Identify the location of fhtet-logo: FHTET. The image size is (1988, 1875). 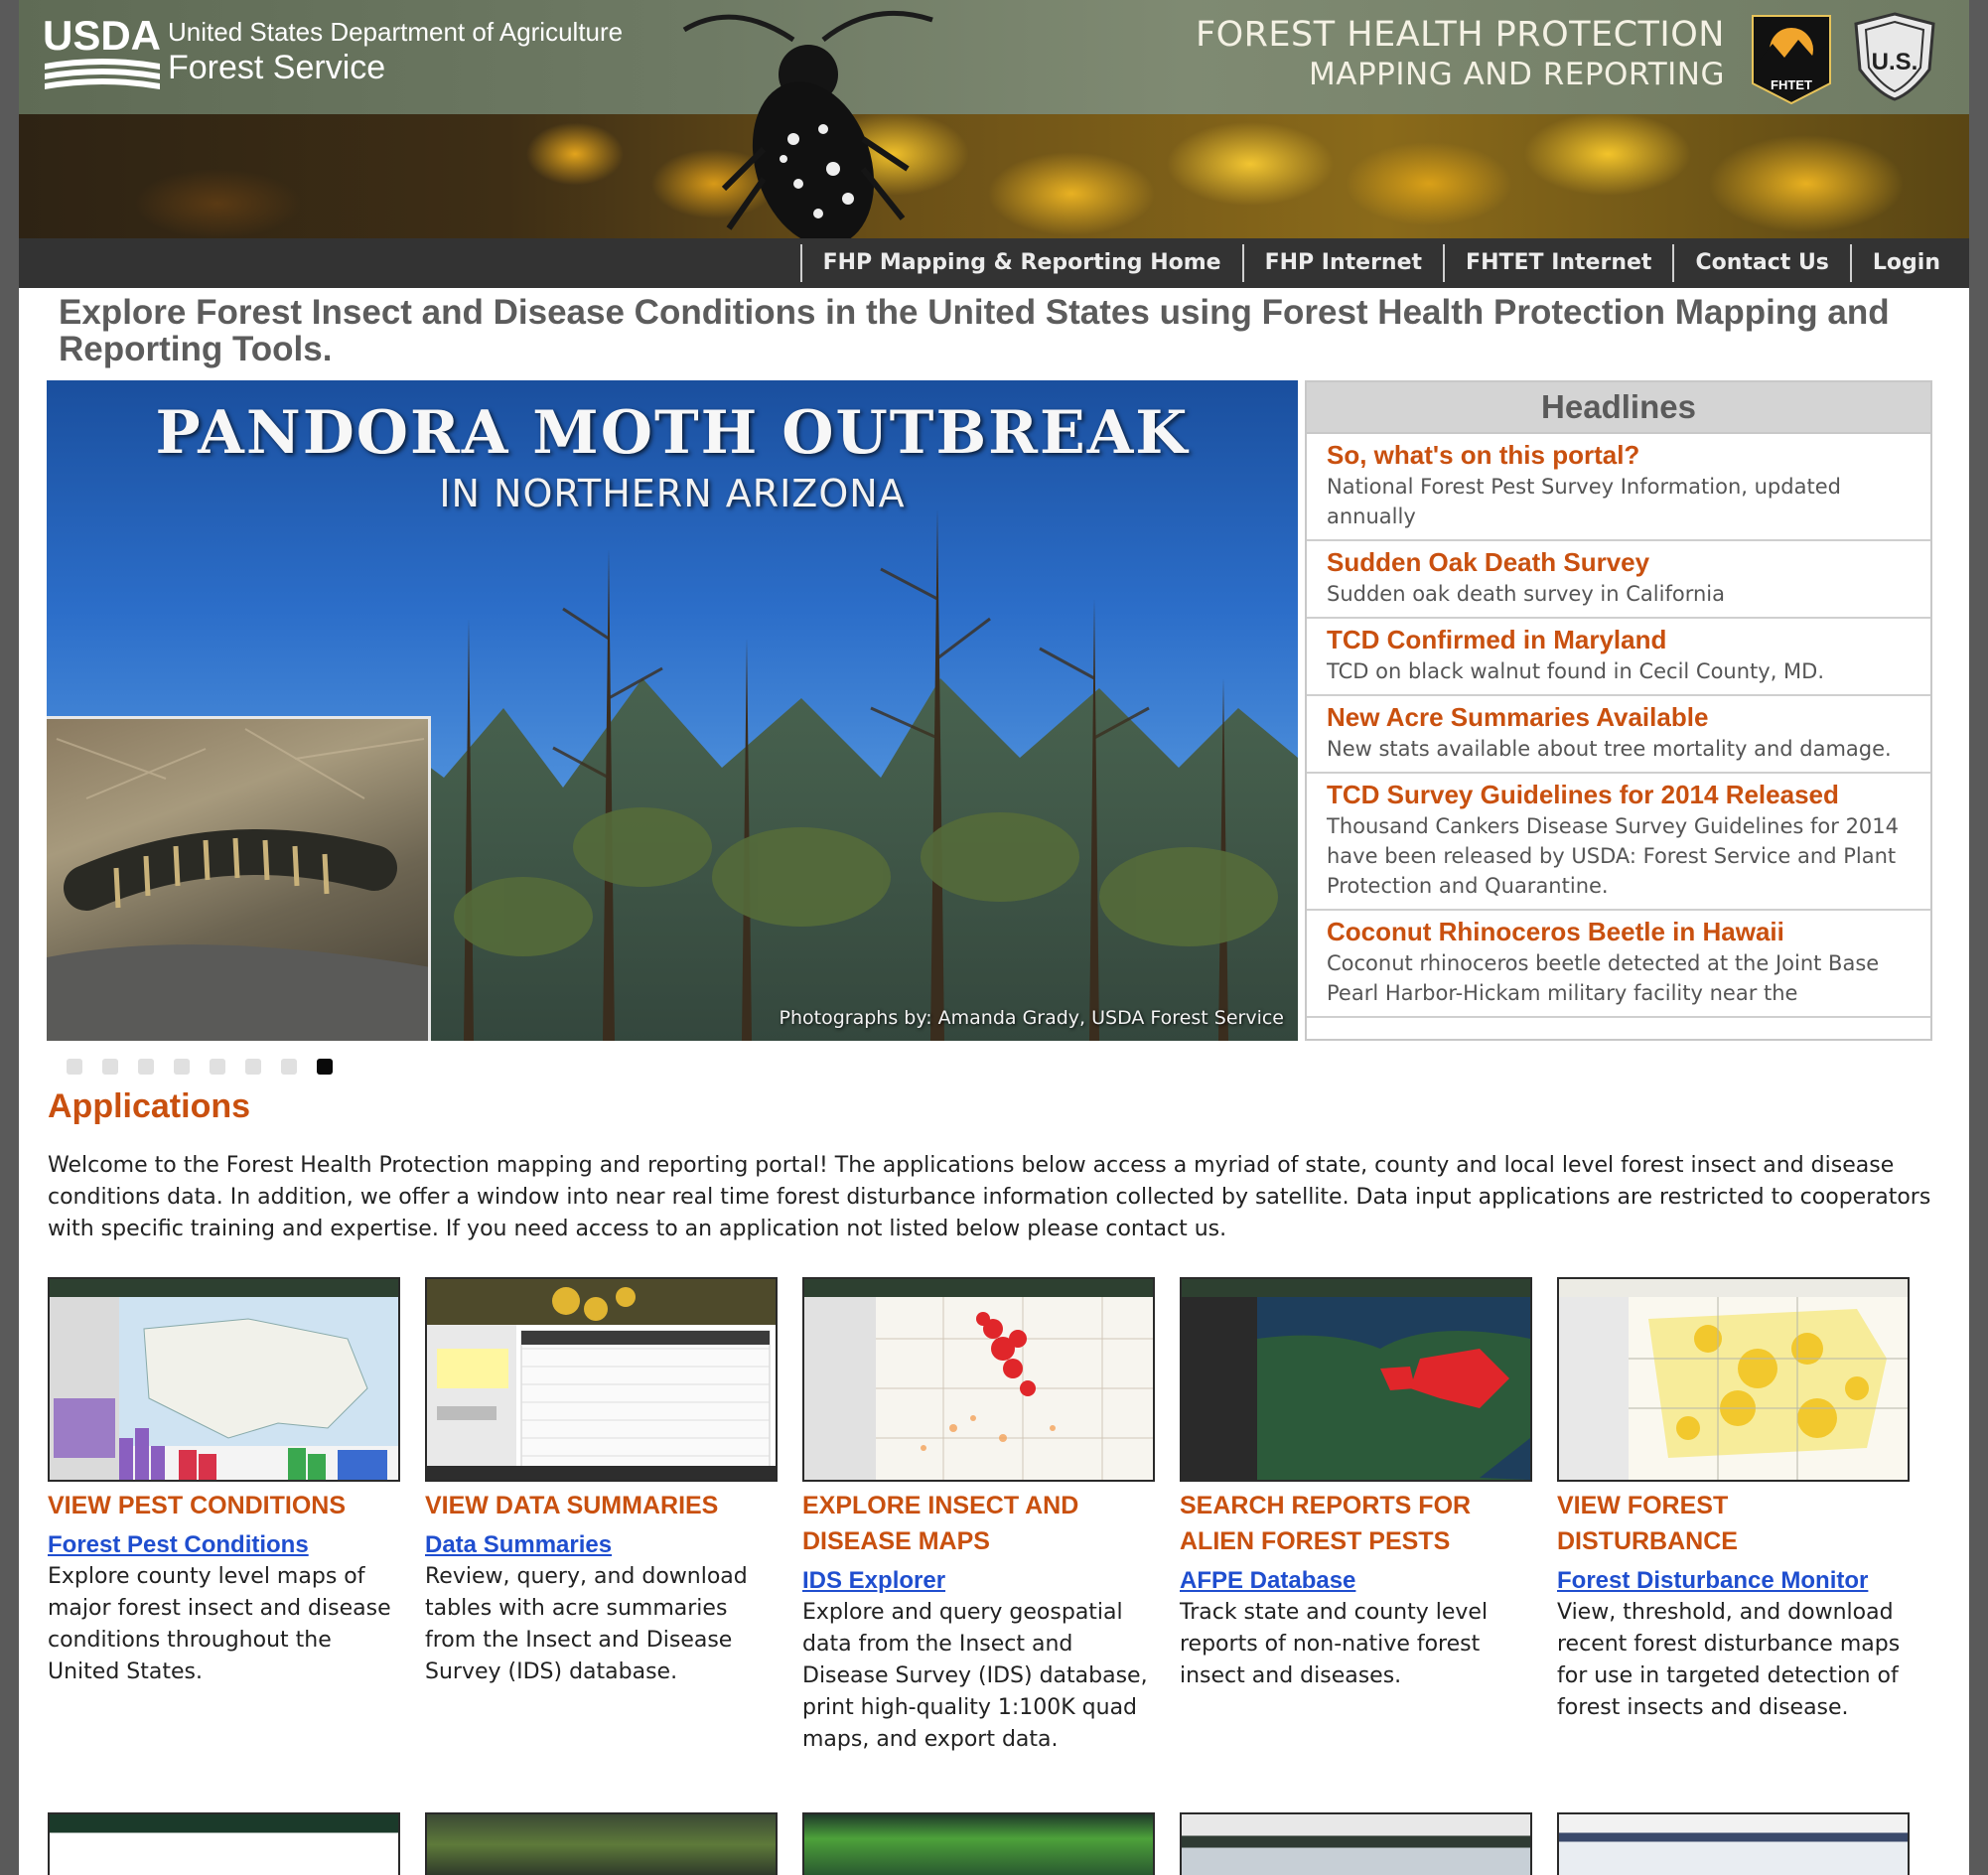
(1791, 60).